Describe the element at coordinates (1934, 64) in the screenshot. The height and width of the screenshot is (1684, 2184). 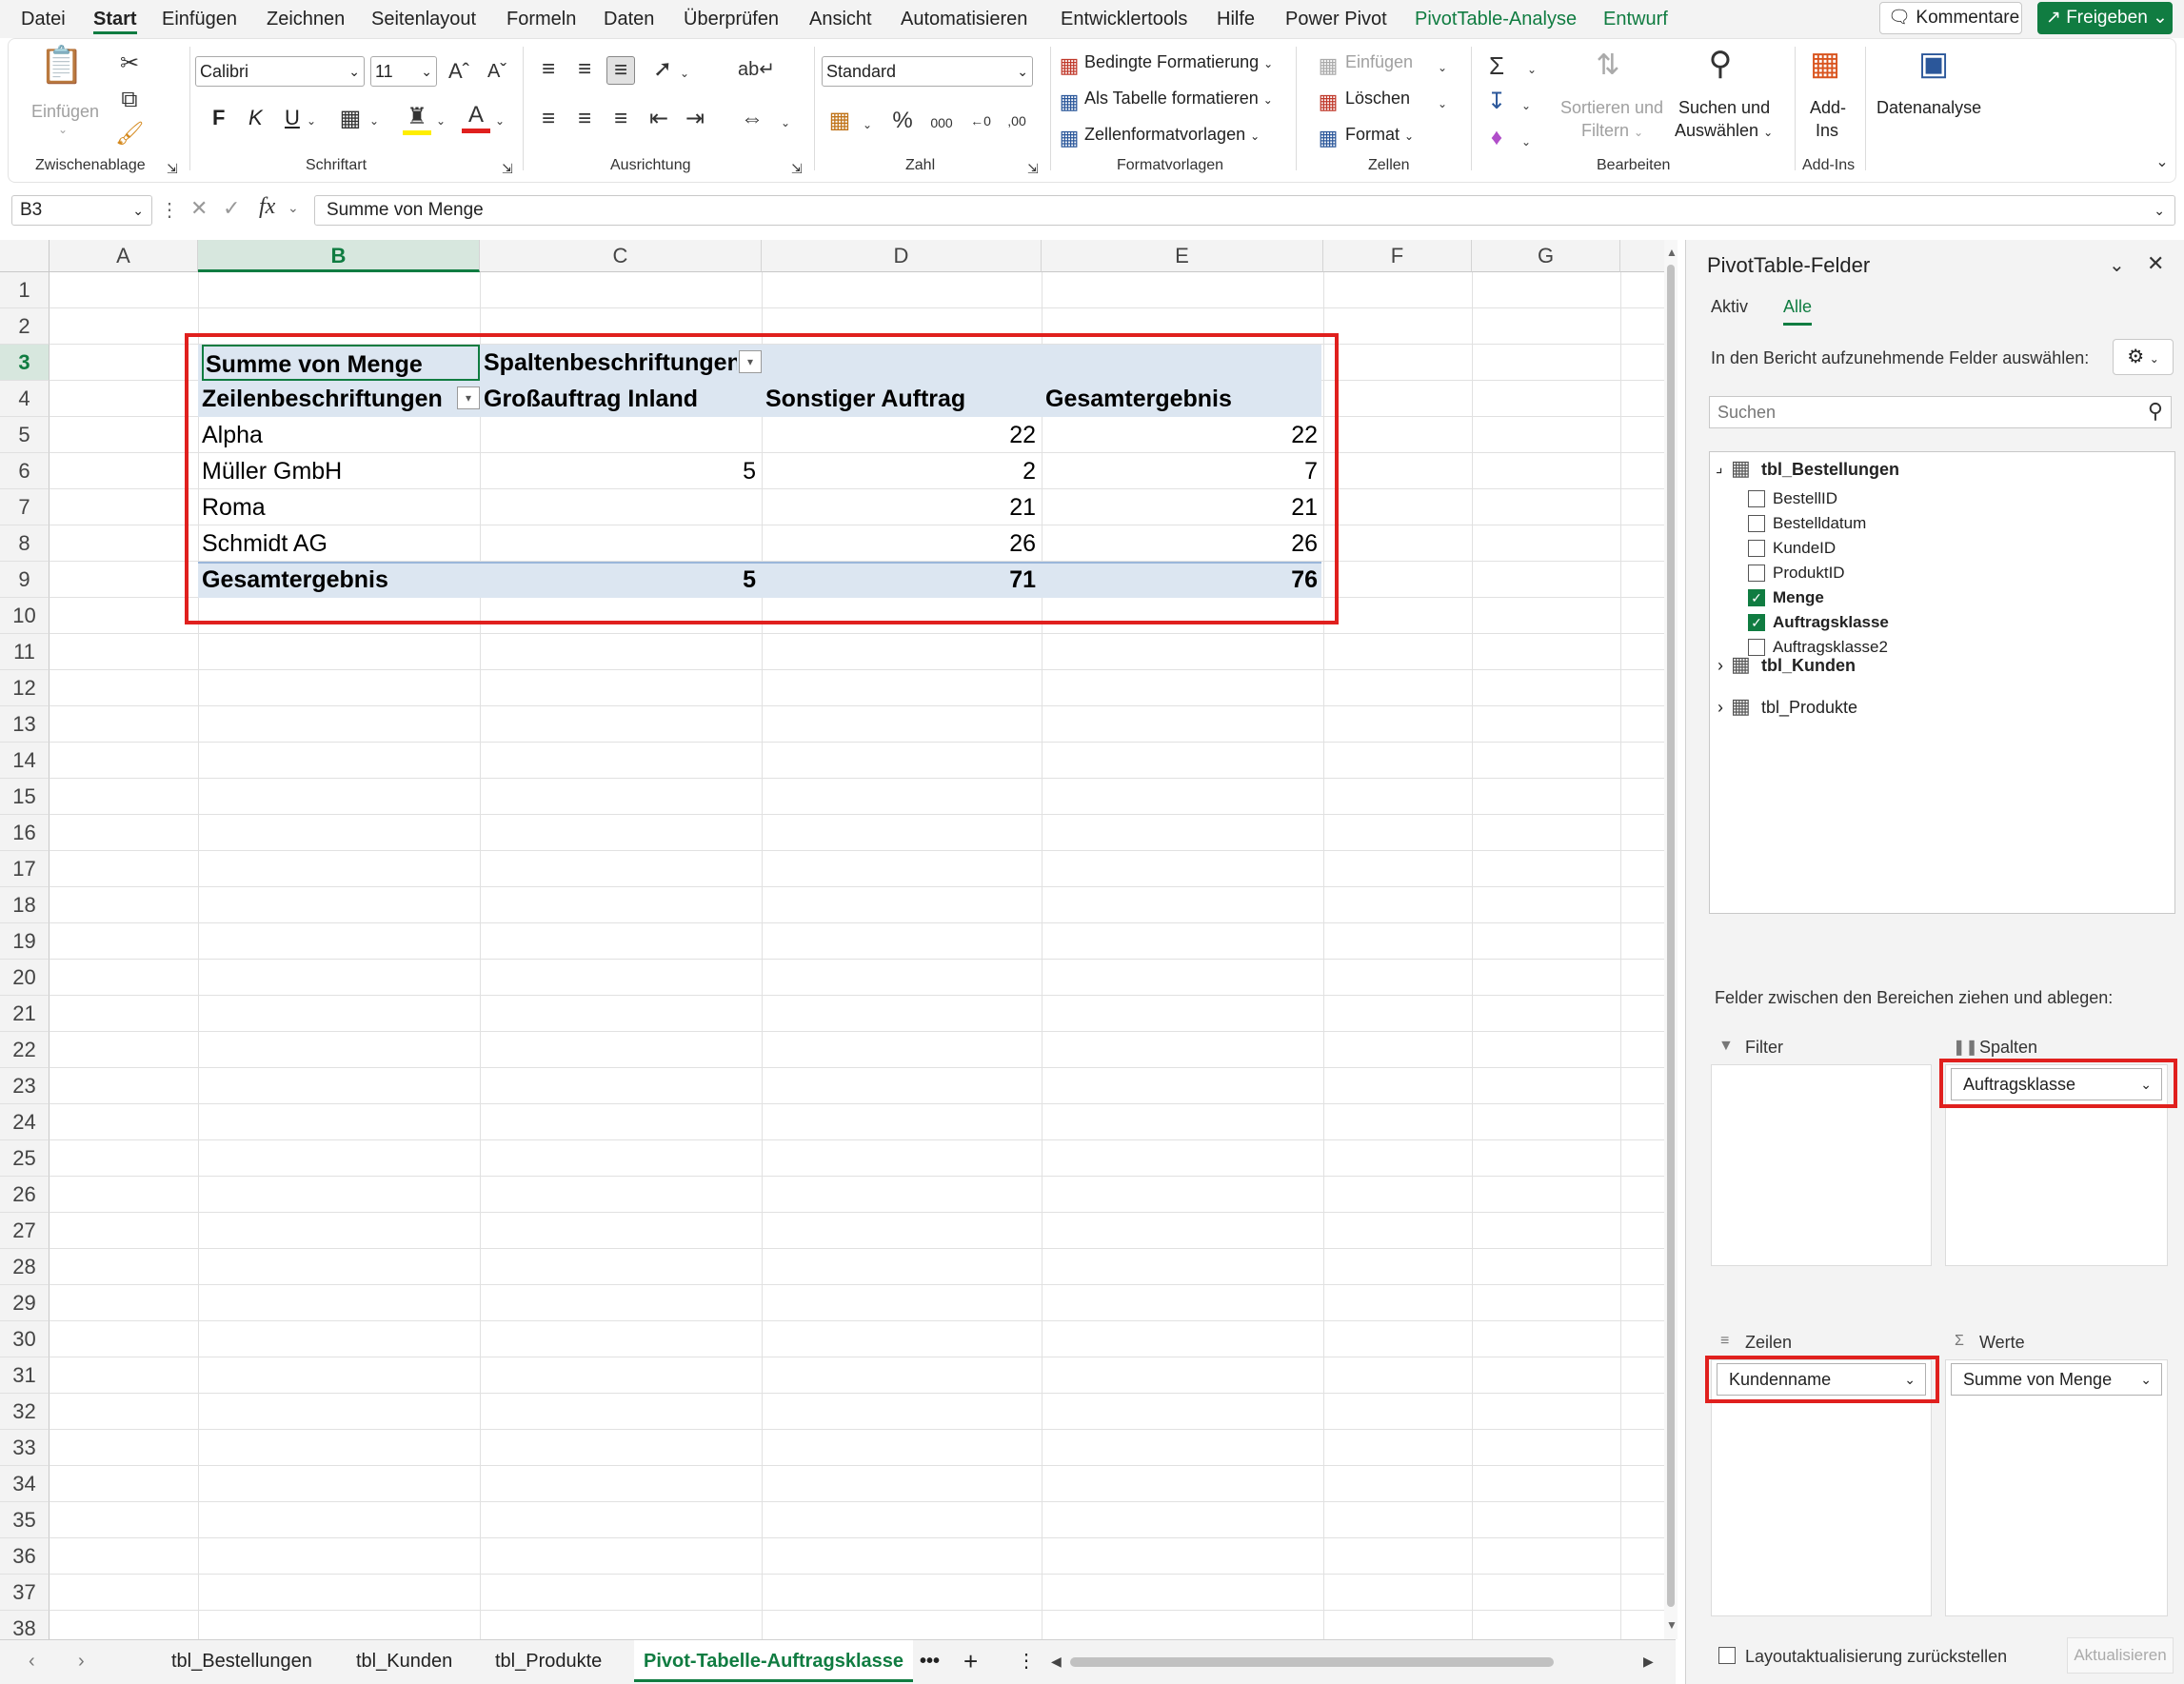
I see `data-analysis-icon: ▣` at that location.